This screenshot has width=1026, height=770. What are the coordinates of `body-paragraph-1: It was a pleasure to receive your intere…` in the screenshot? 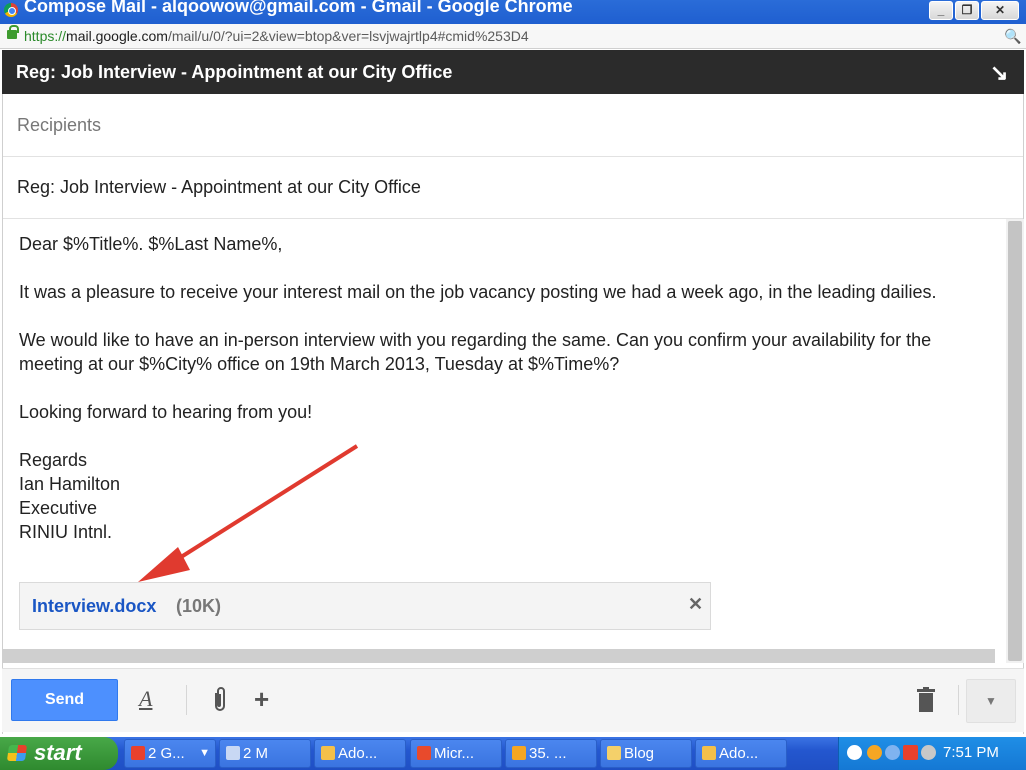 It's located at (478, 292).